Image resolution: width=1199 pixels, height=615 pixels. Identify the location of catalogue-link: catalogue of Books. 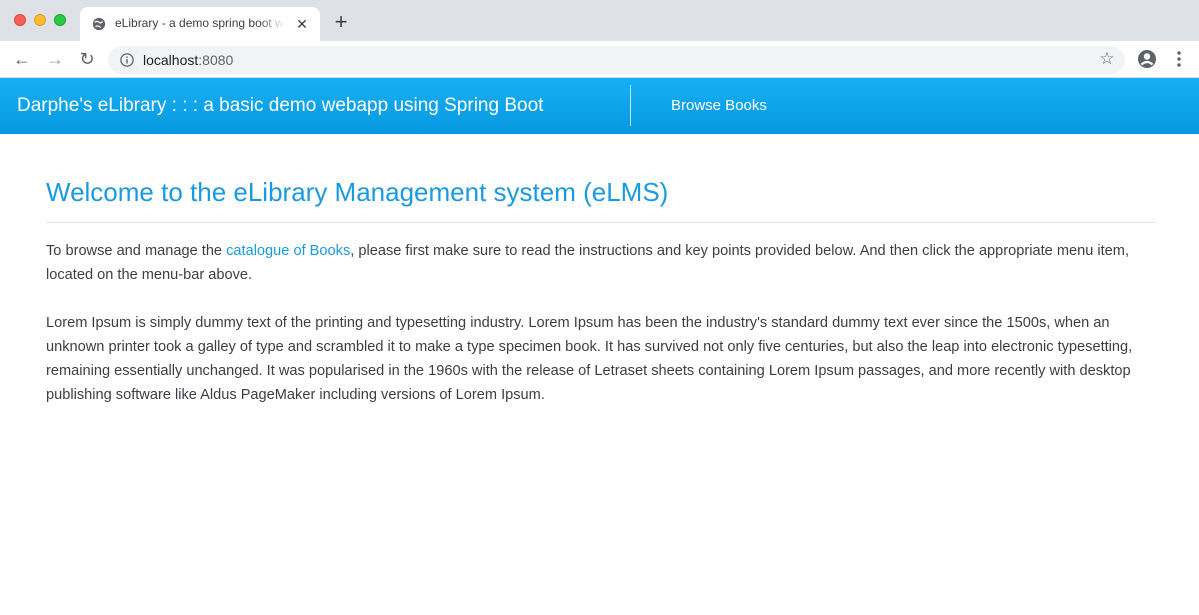
(288, 251).